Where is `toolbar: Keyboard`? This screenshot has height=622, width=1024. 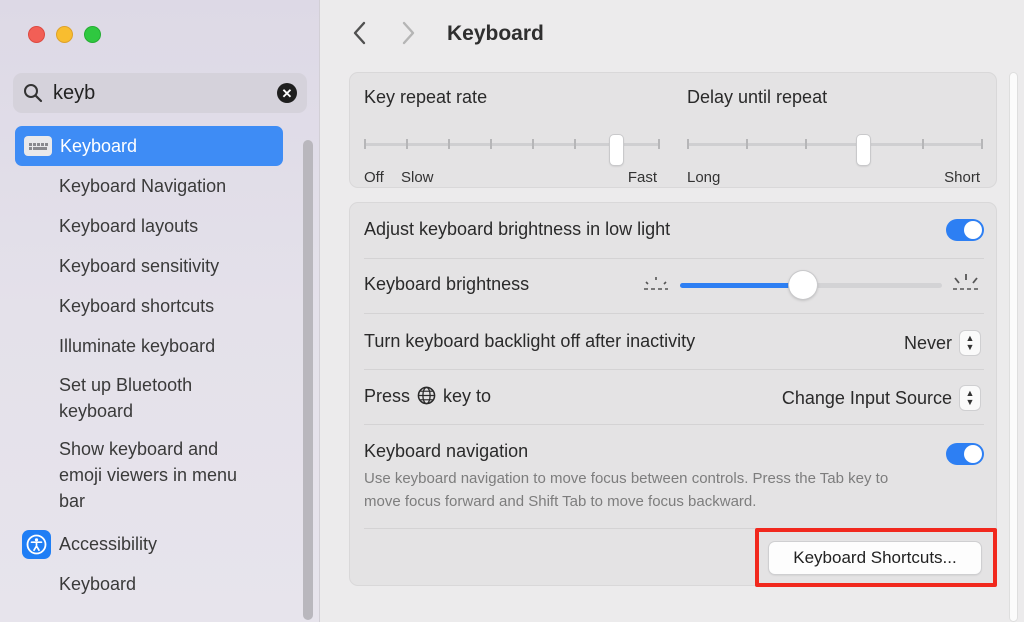
toolbar: Keyboard is located at coordinates (672, 34).